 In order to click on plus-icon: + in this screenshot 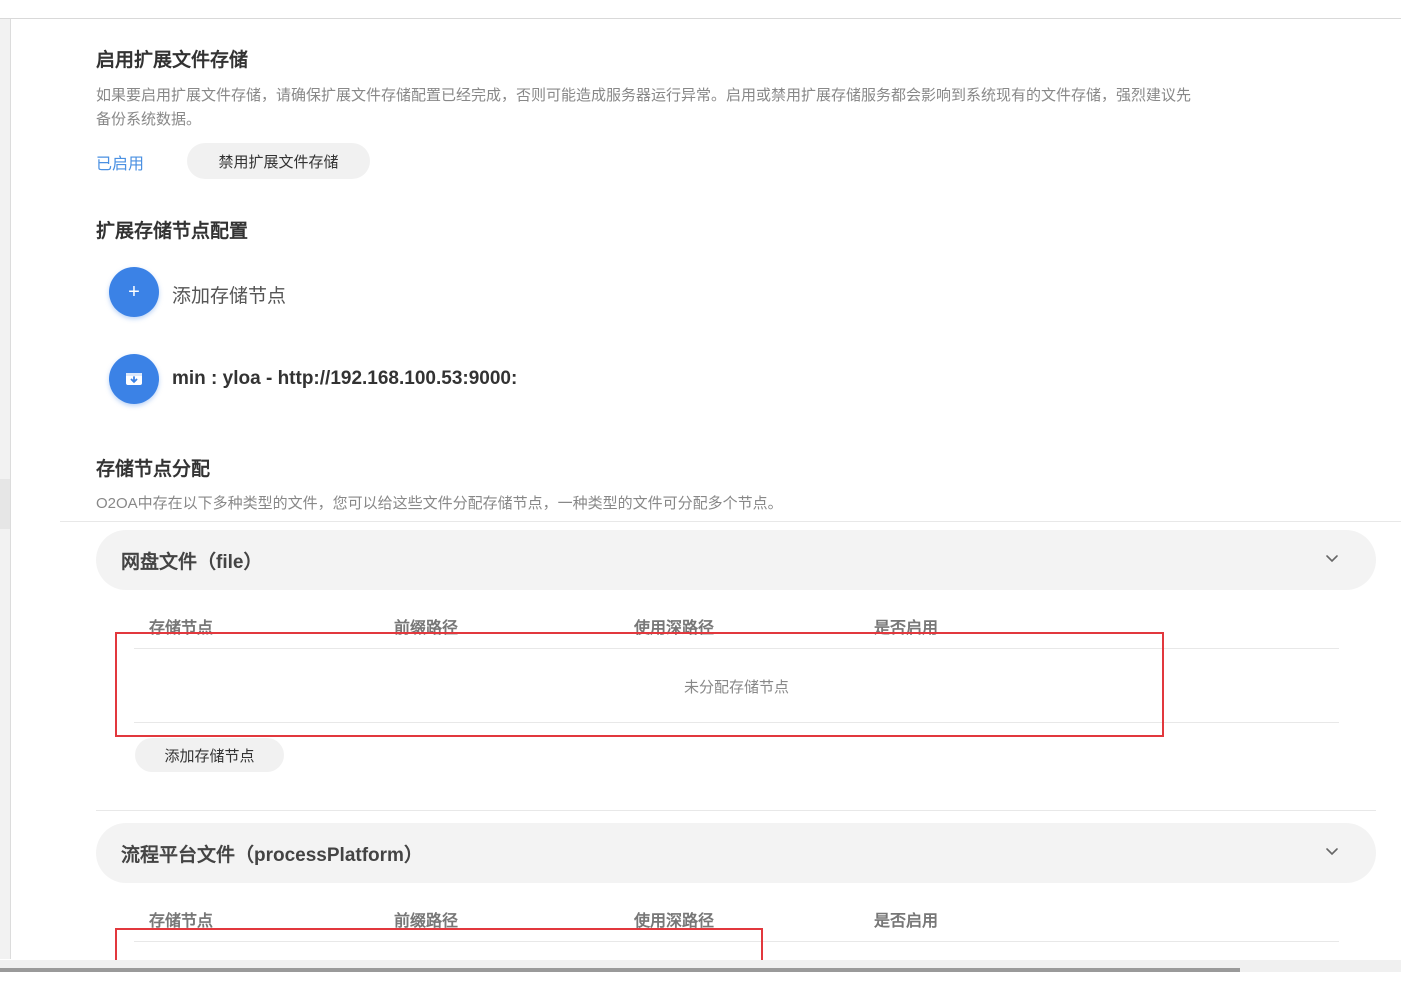, I will do `click(134, 291)`.